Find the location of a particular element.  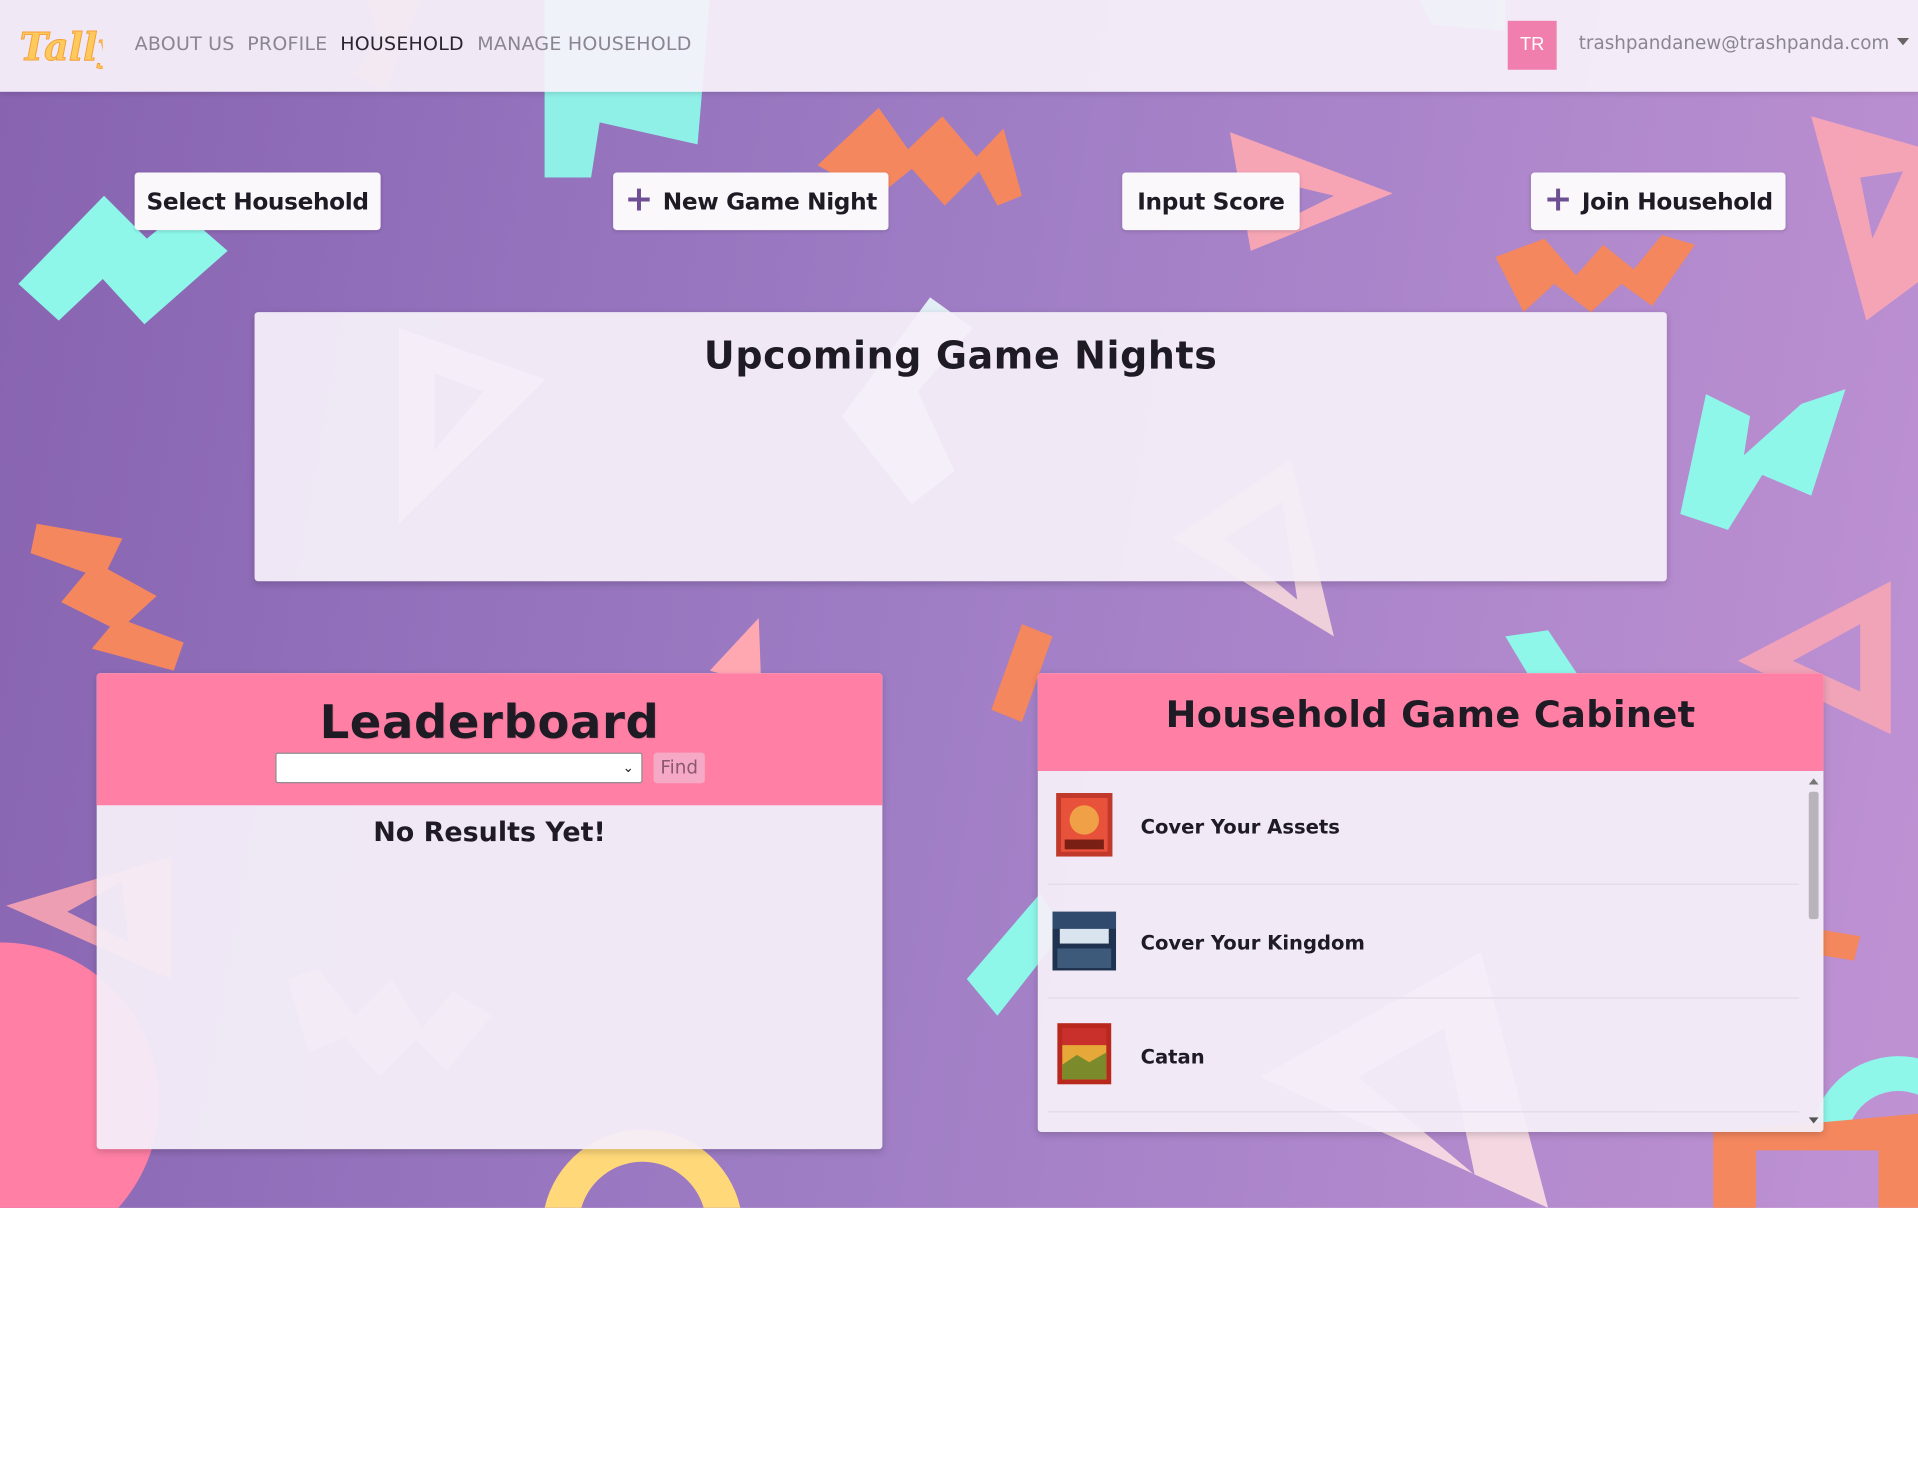

list-item: Cover Your Kingdom is located at coordinates (1423, 942).